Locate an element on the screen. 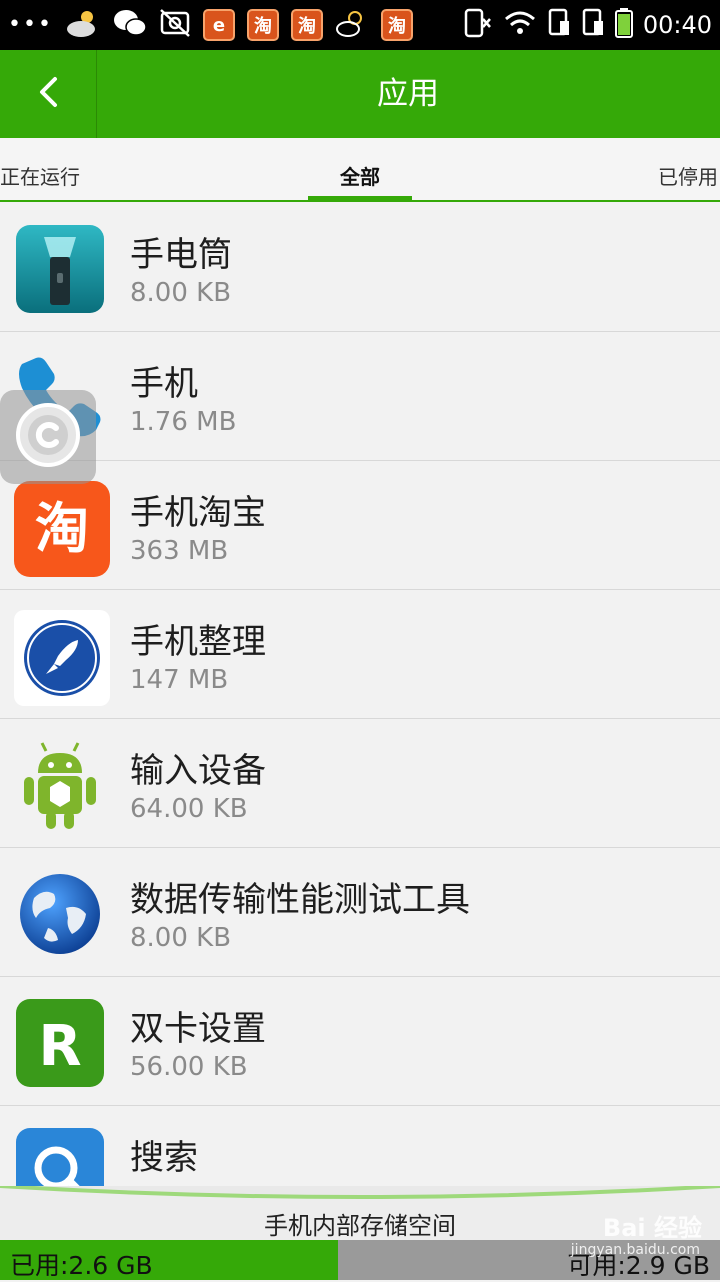 The height and width of the screenshot is (1282, 720). app-size: 1.76 MB is located at coordinates (183, 422).